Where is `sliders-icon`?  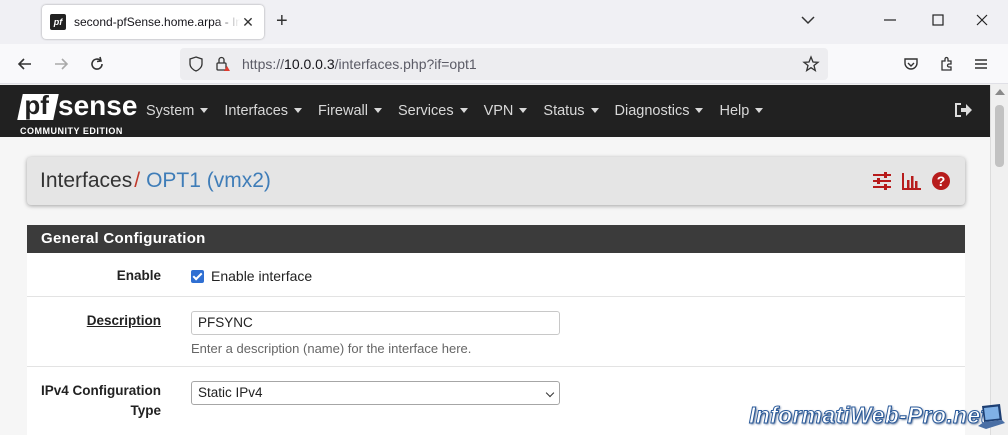 sliders-icon is located at coordinates (882, 181).